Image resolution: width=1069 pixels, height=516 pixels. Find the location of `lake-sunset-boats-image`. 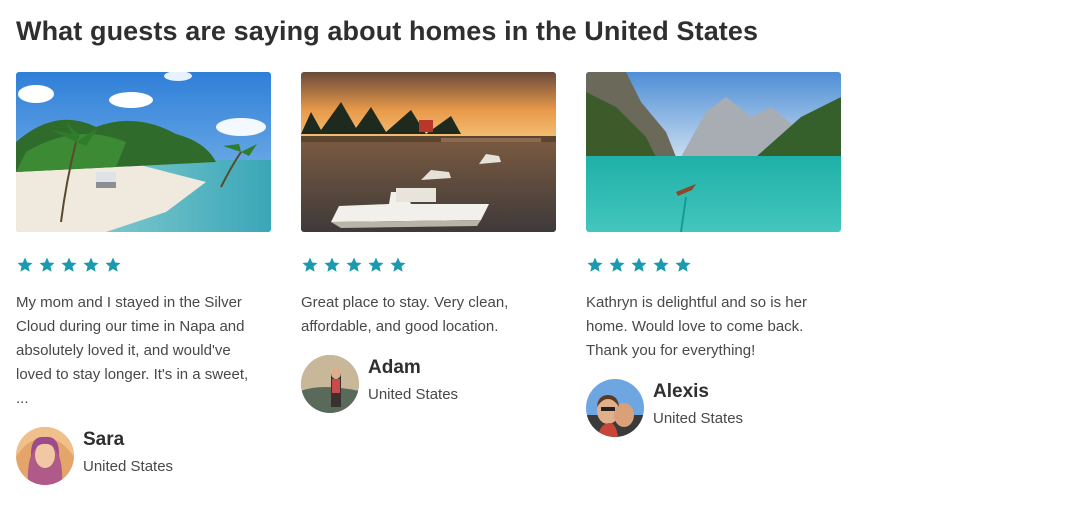

lake-sunset-boats-image is located at coordinates (428, 152).